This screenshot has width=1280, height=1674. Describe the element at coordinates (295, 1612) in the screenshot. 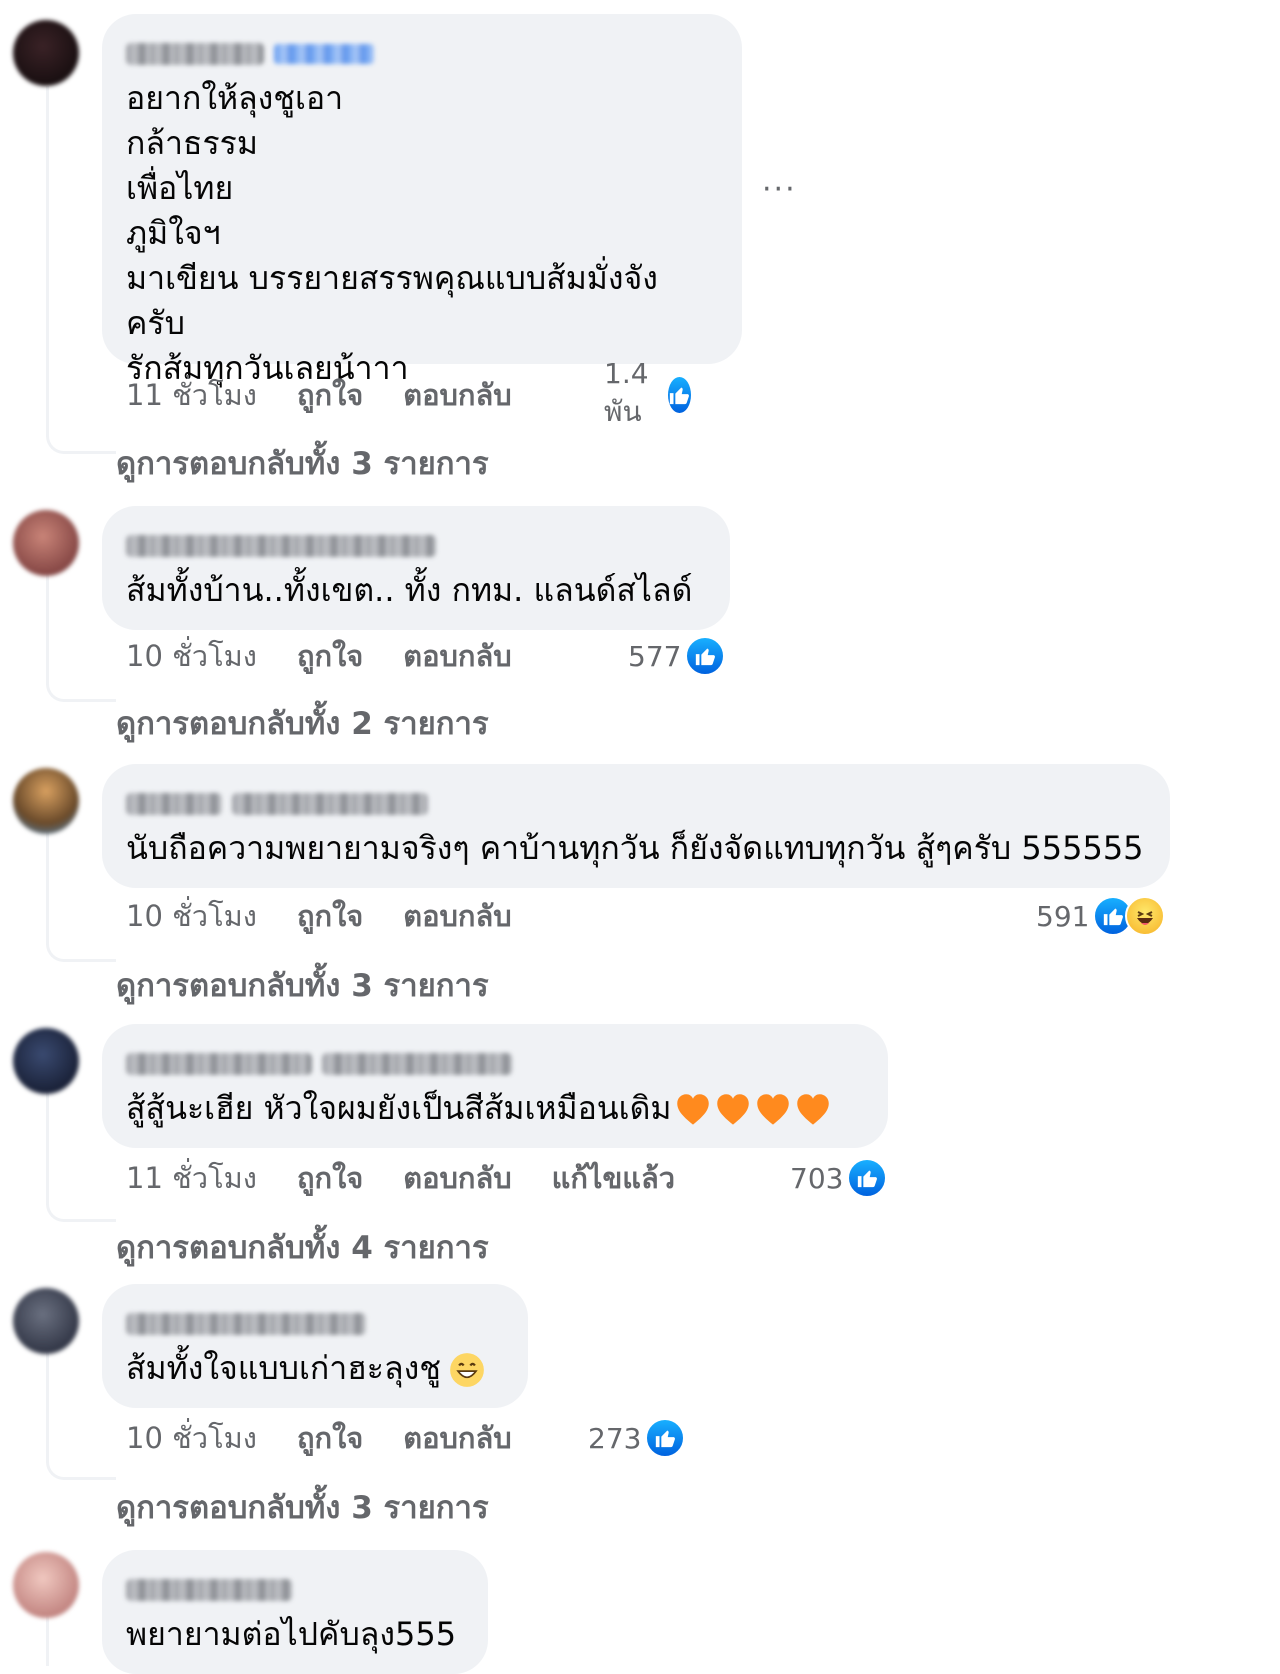

I see `comment-bubble: พยายามต่อไปคับลุง555` at that location.